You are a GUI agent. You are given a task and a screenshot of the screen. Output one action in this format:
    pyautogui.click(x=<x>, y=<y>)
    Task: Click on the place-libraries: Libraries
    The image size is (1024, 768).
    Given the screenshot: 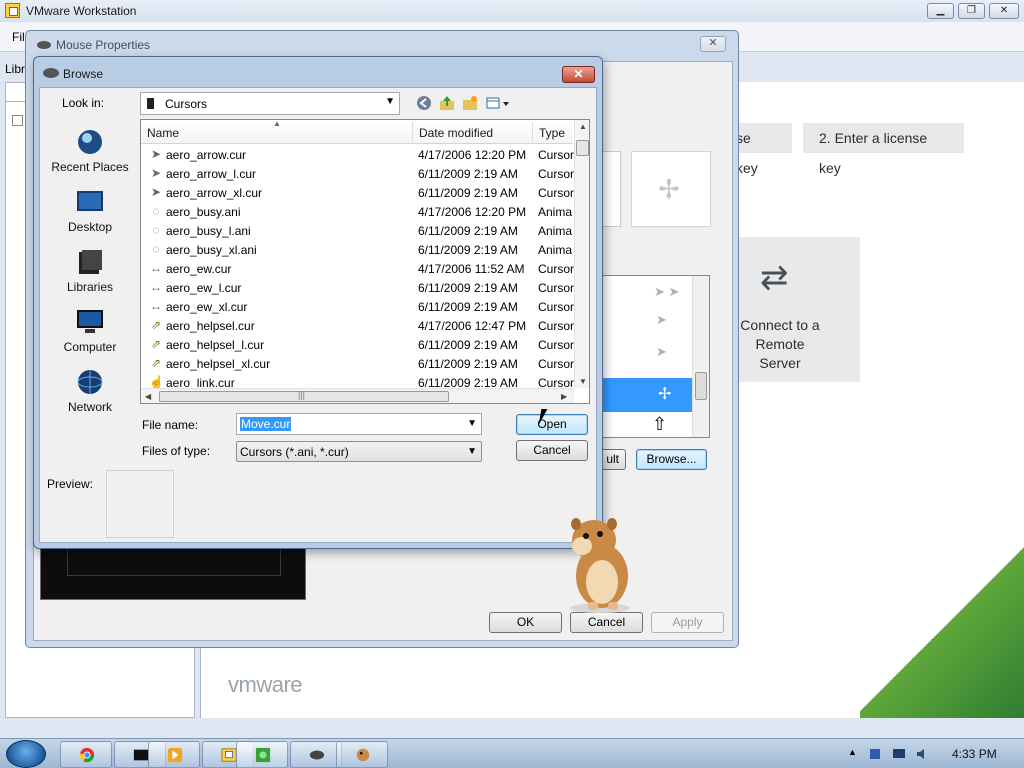 What is the action you would take?
    pyautogui.click(x=90, y=271)
    